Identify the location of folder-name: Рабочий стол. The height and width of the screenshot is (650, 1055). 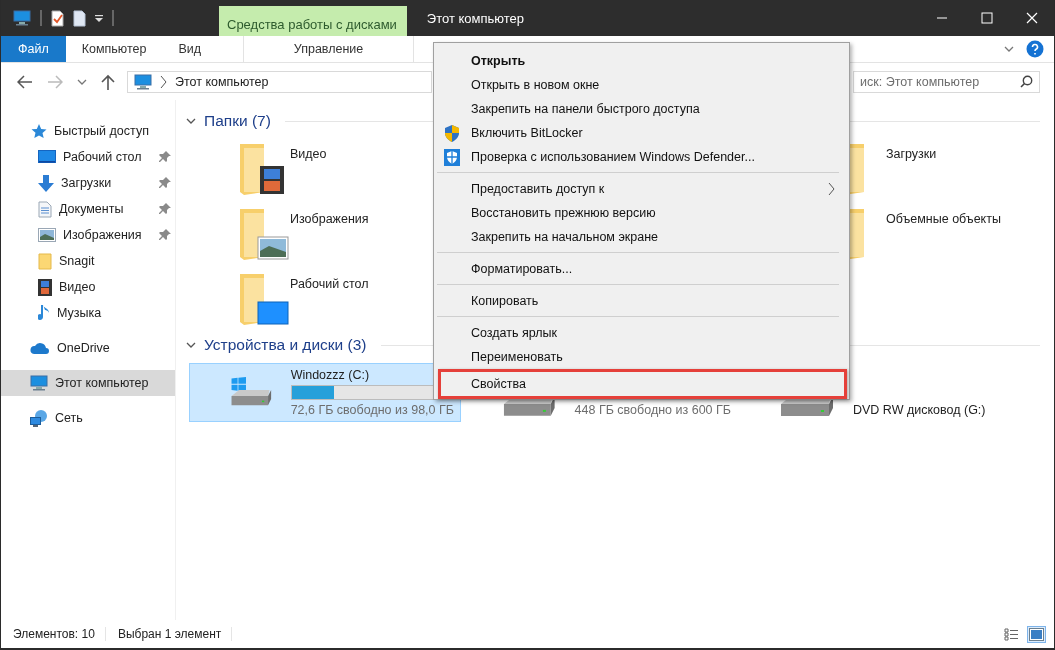
(329, 284).